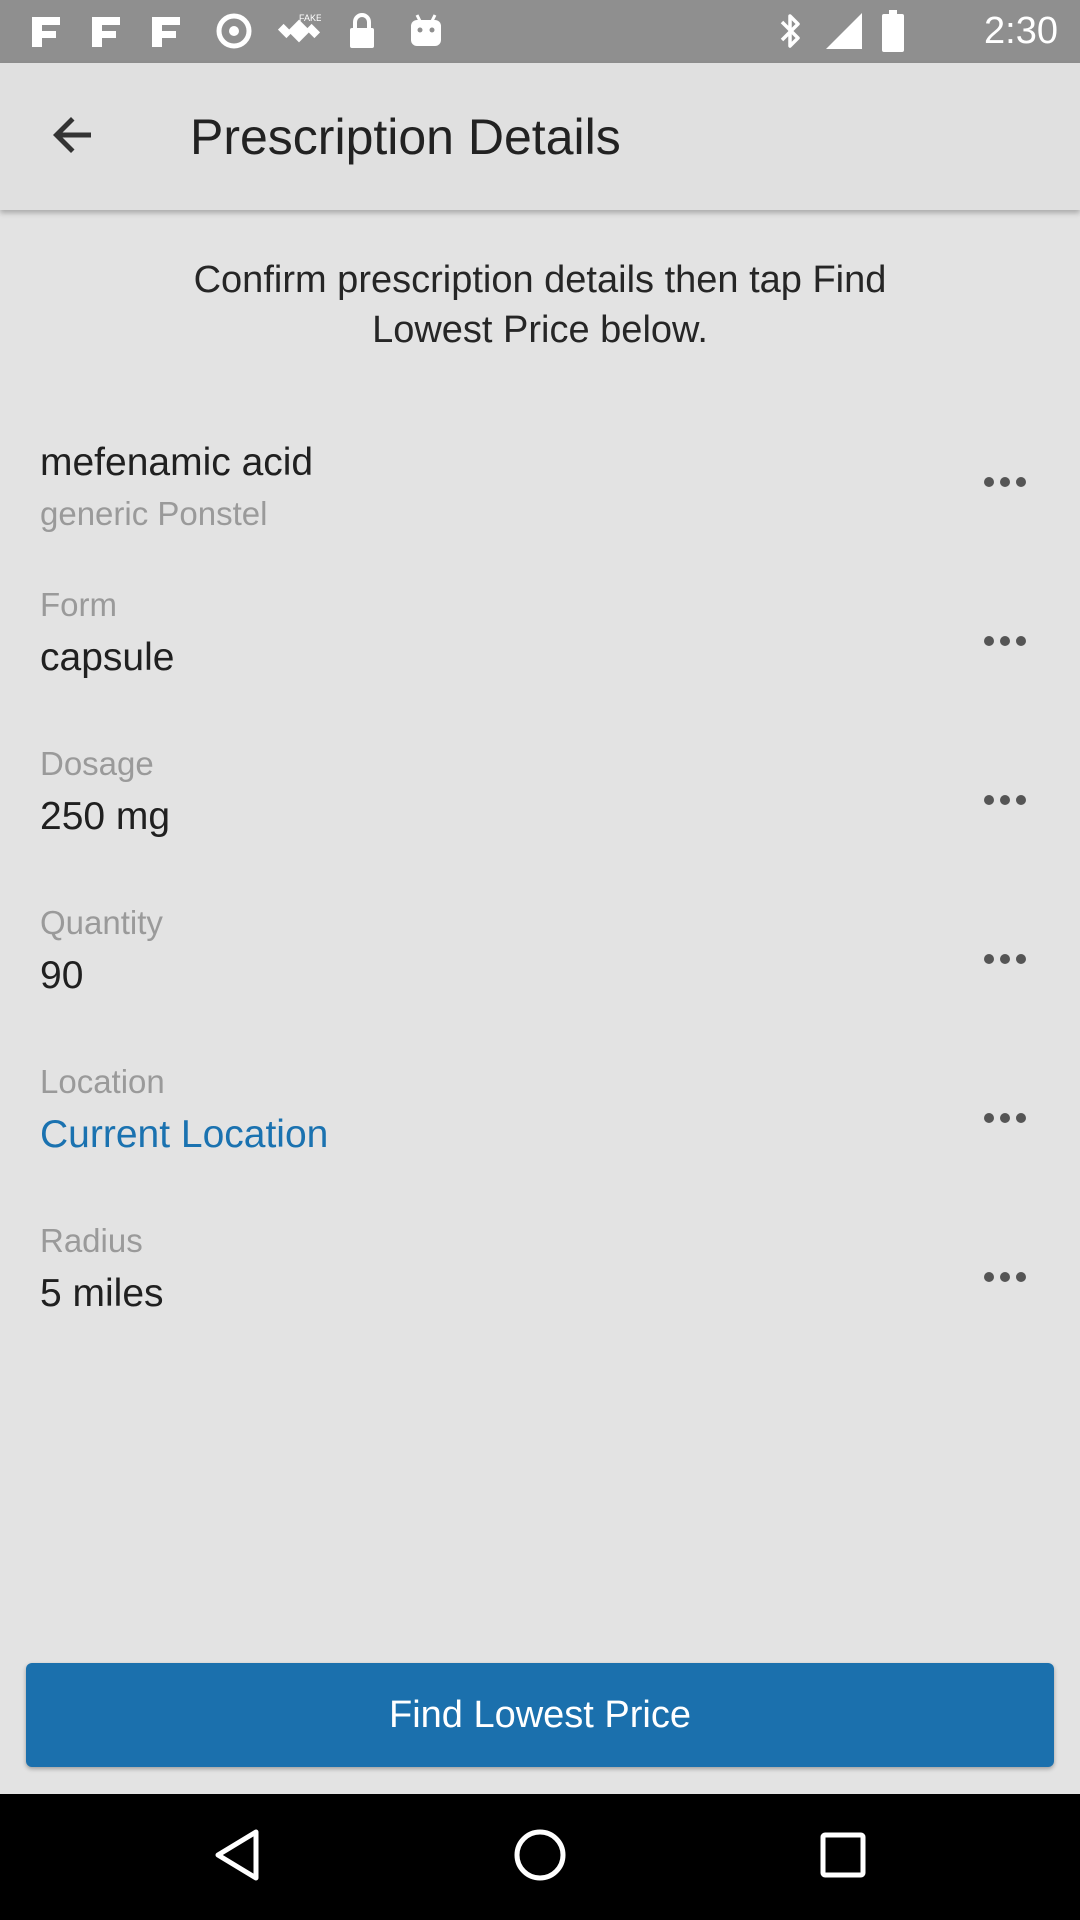 This screenshot has height=1920, width=1080. What do you see at coordinates (540, 1715) in the screenshot?
I see `find-lowest-price-button: Find Lowest Price` at bounding box center [540, 1715].